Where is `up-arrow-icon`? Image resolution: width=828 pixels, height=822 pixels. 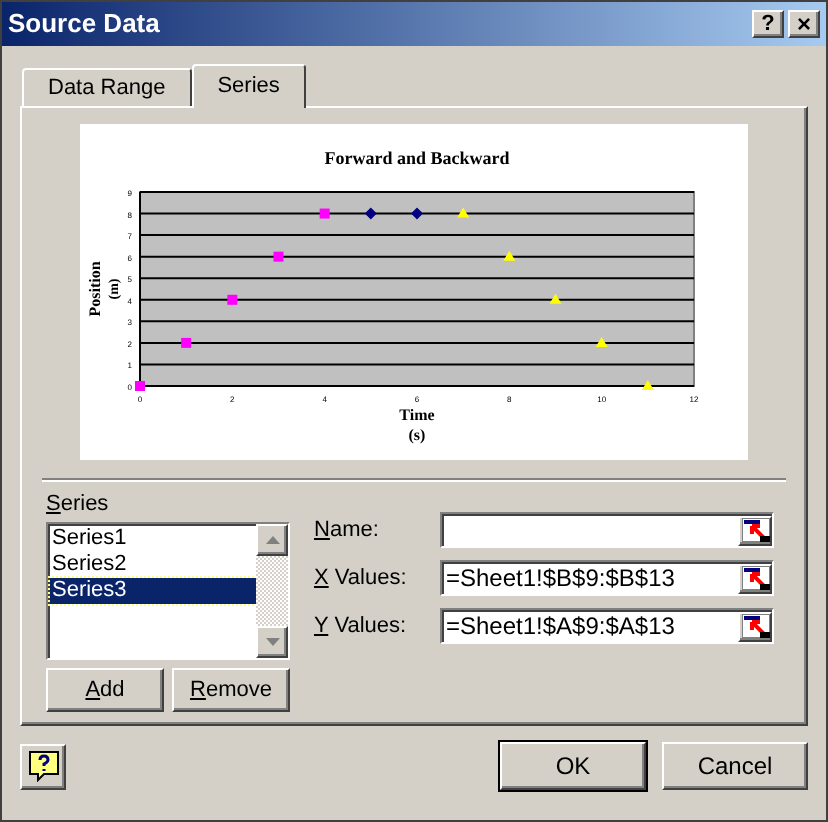 up-arrow-icon is located at coordinates (272, 540).